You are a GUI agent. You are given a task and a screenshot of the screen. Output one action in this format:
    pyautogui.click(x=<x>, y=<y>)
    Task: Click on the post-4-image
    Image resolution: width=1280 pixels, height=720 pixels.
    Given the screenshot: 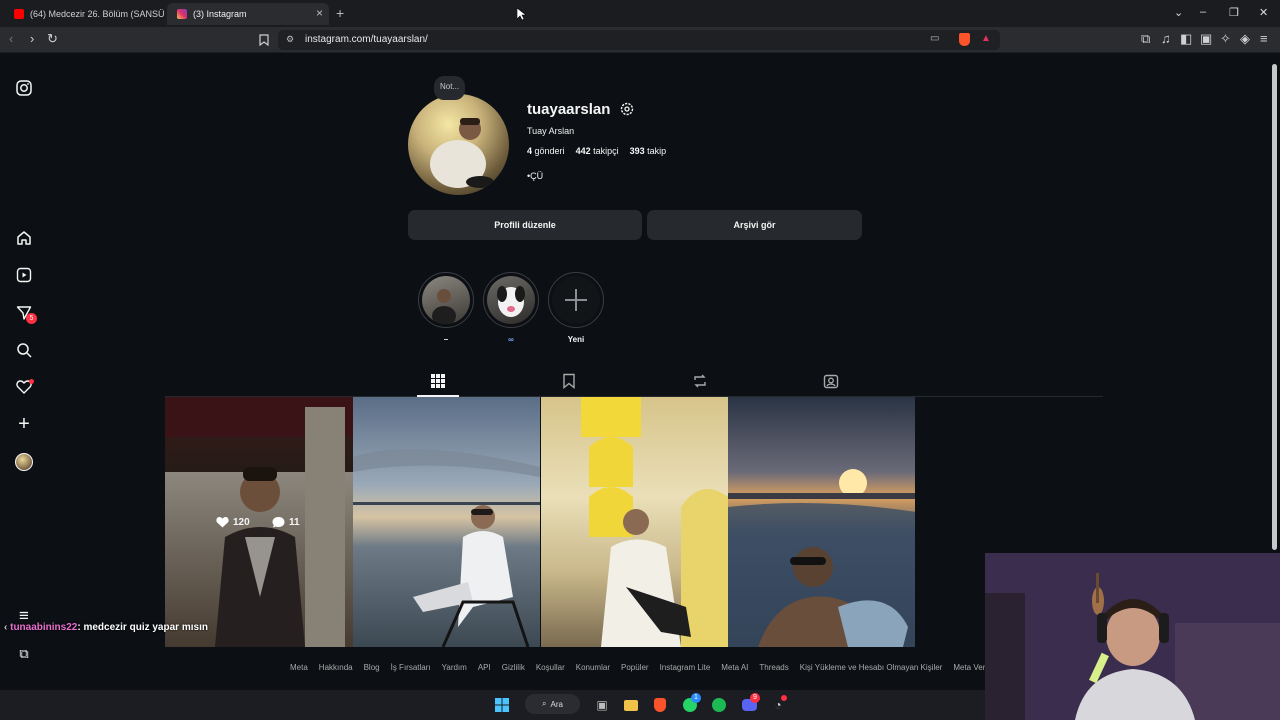 What is the action you would take?
    pyautogui.click(x=821, y=558)
    